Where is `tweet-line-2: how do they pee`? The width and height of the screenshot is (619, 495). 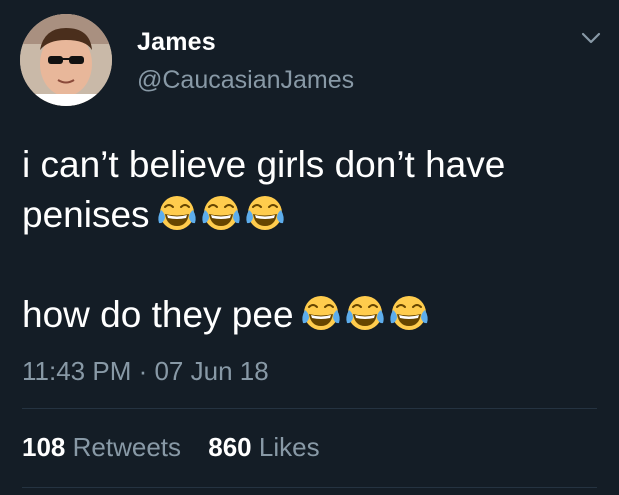
tweet-line-2: how do they pee is located at coordinates (312, 315).